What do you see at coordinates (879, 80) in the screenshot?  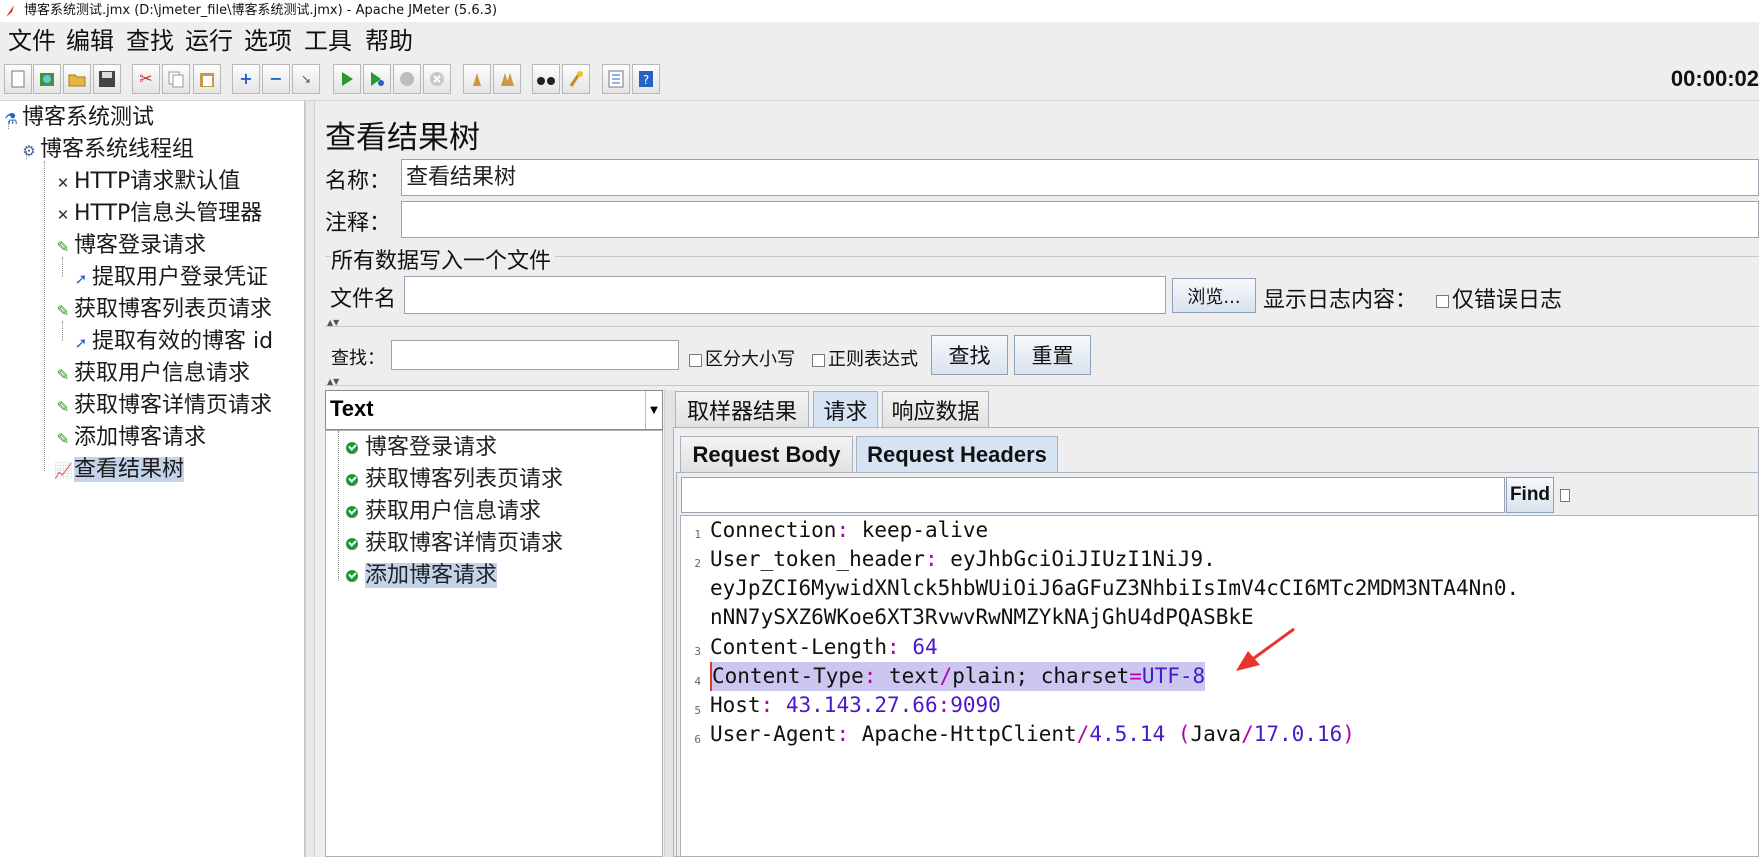 I see `toolbar: ✂ + − ↘ ? 00:00:02` at bounding box center [879, 80].